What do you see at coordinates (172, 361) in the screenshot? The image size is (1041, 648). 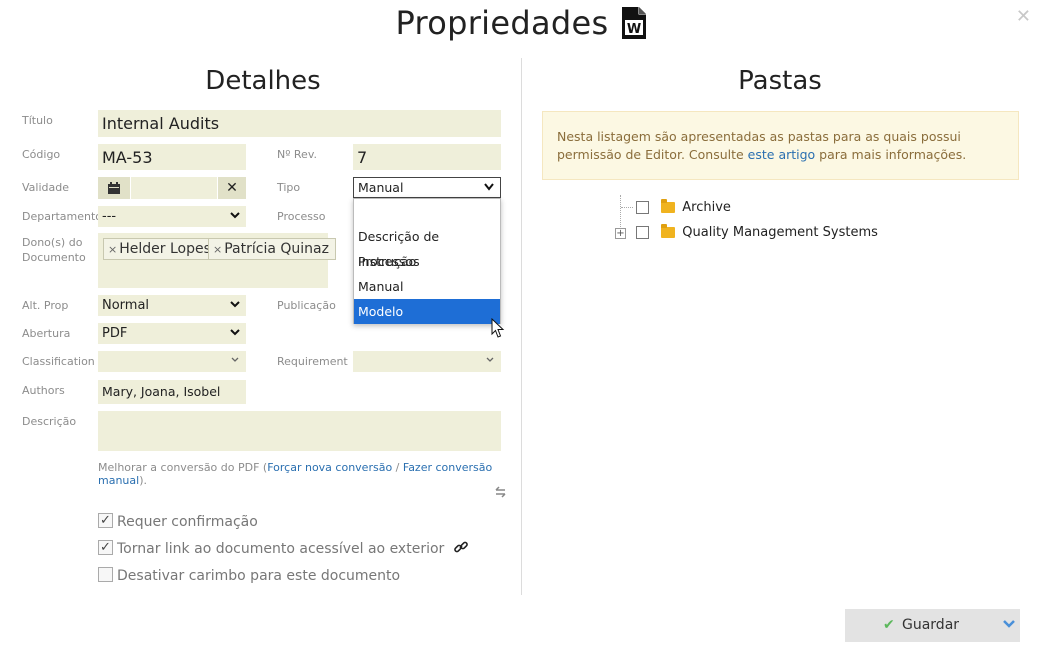 I see `classification-select` at bounding box center [172, 361].